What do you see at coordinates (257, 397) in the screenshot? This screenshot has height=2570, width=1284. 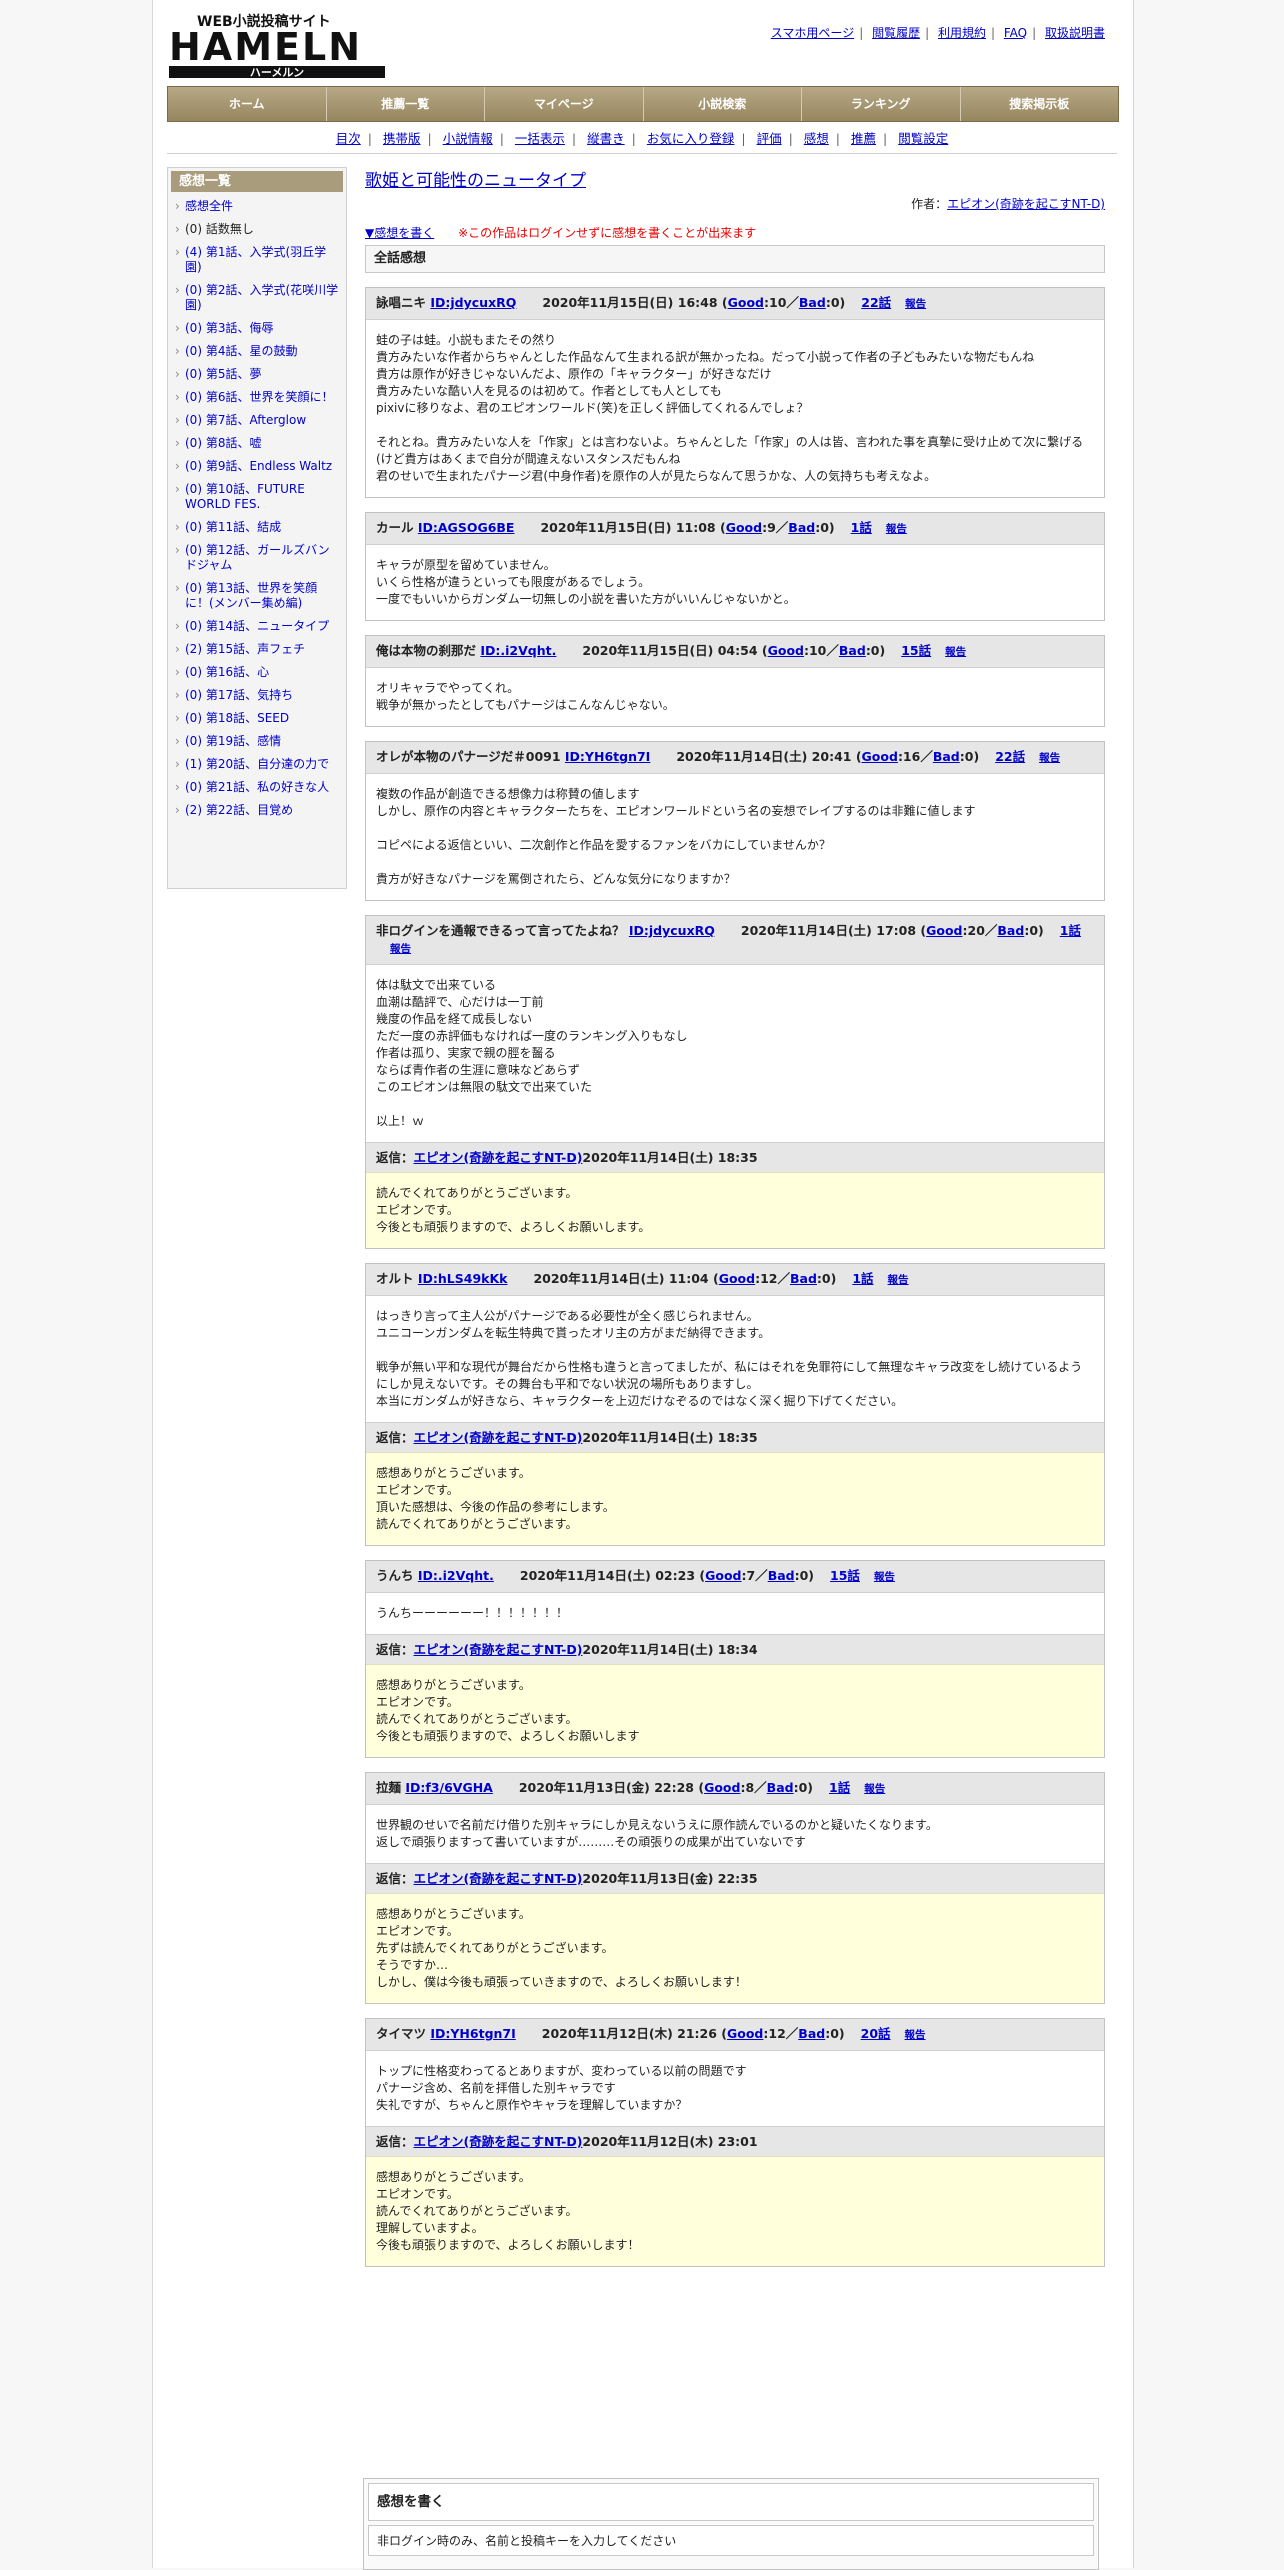 I see `sidebar-item: (0) 第6話、世界を笑顔に！` at bounding box center [257, 397].